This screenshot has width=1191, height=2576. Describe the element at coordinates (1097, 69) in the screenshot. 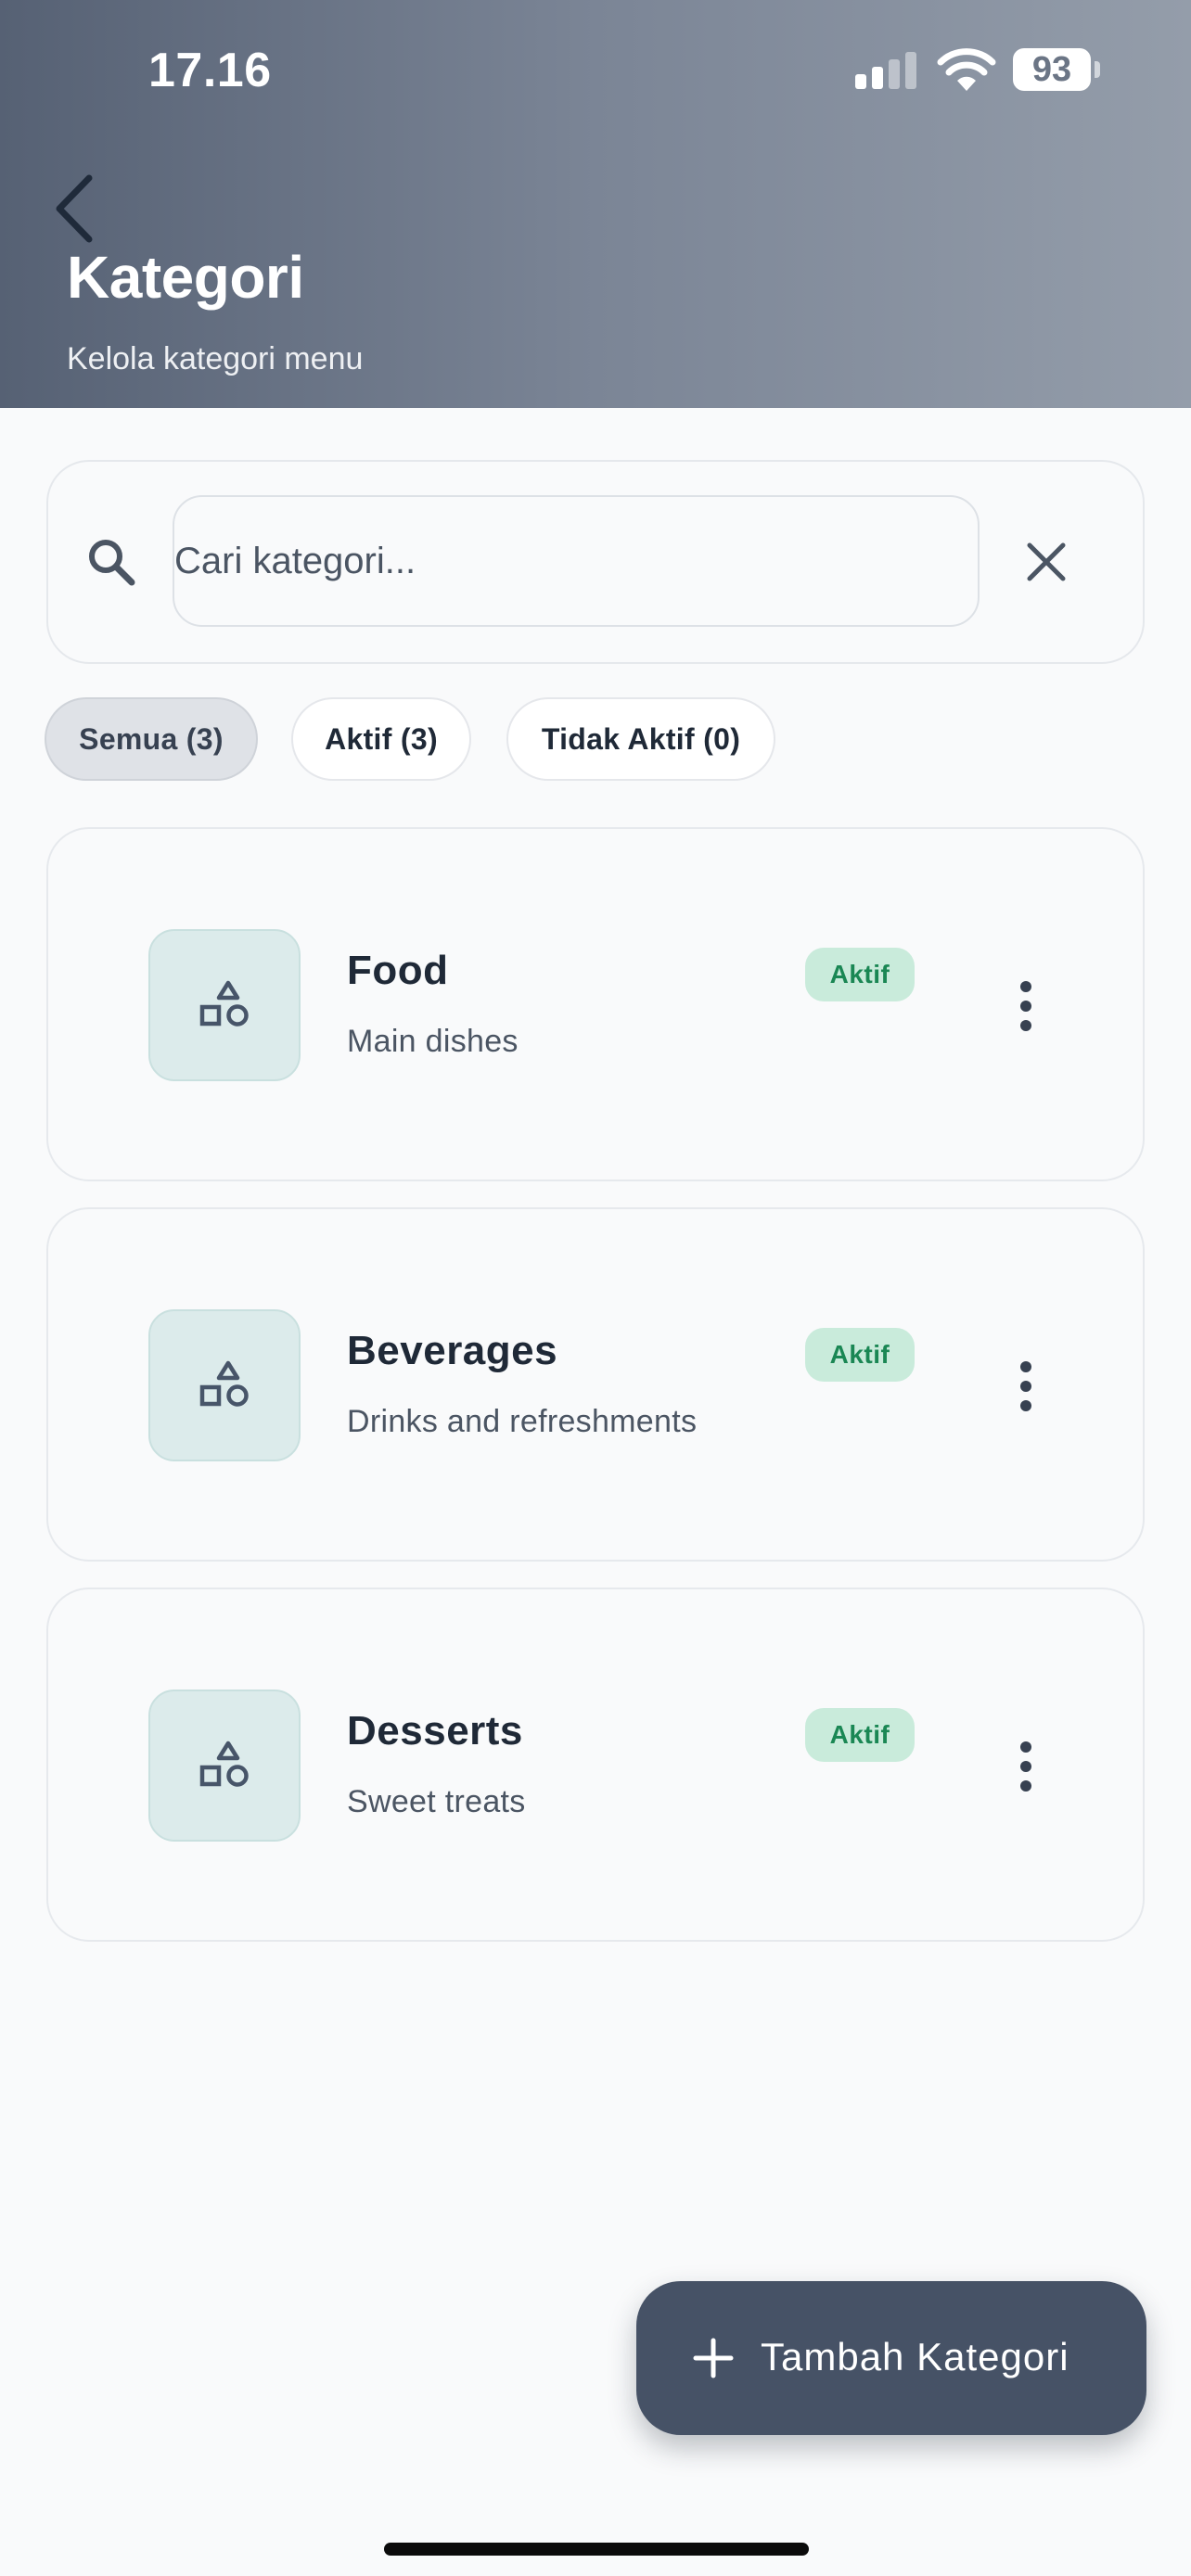

I see `battery-tip` at that location.